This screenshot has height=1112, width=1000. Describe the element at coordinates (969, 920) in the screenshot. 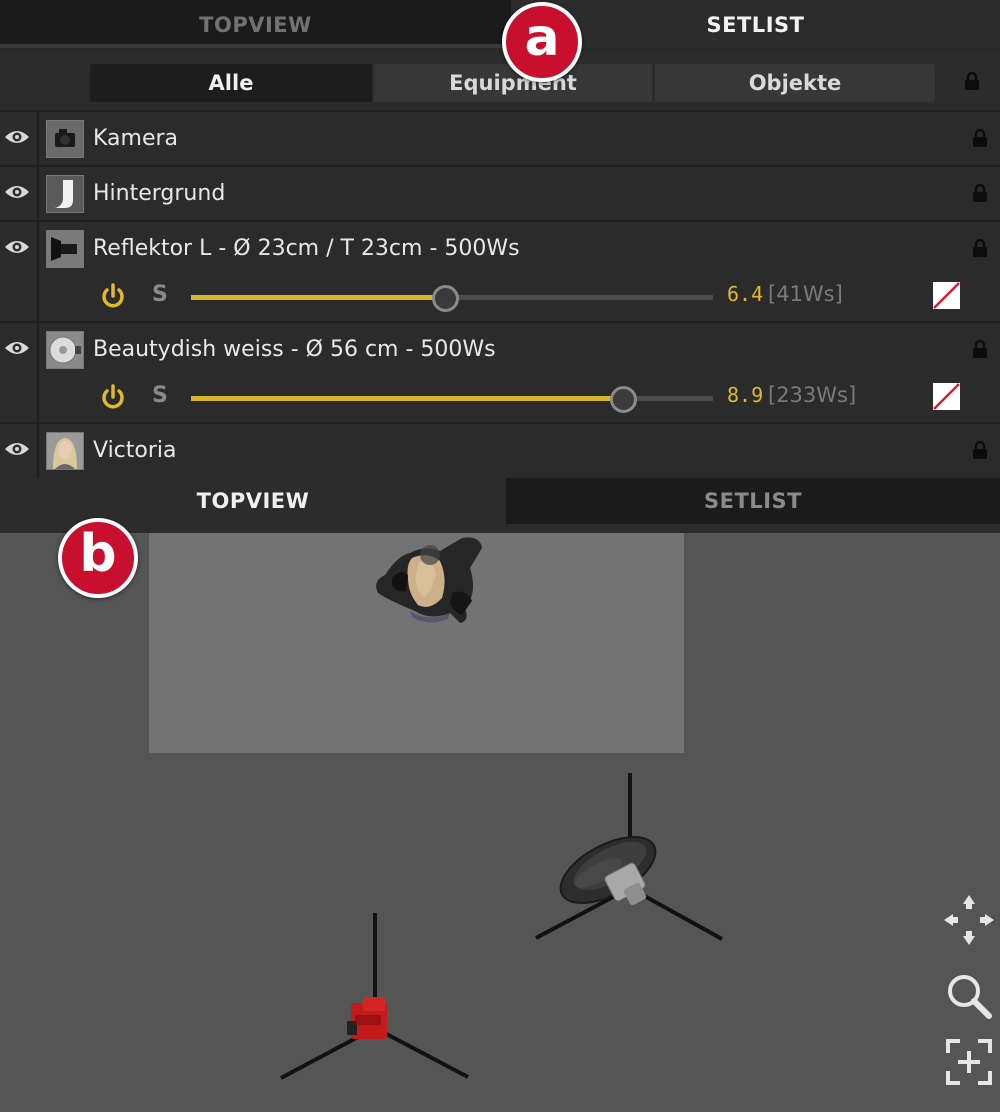

I see `move-icon` at that location.